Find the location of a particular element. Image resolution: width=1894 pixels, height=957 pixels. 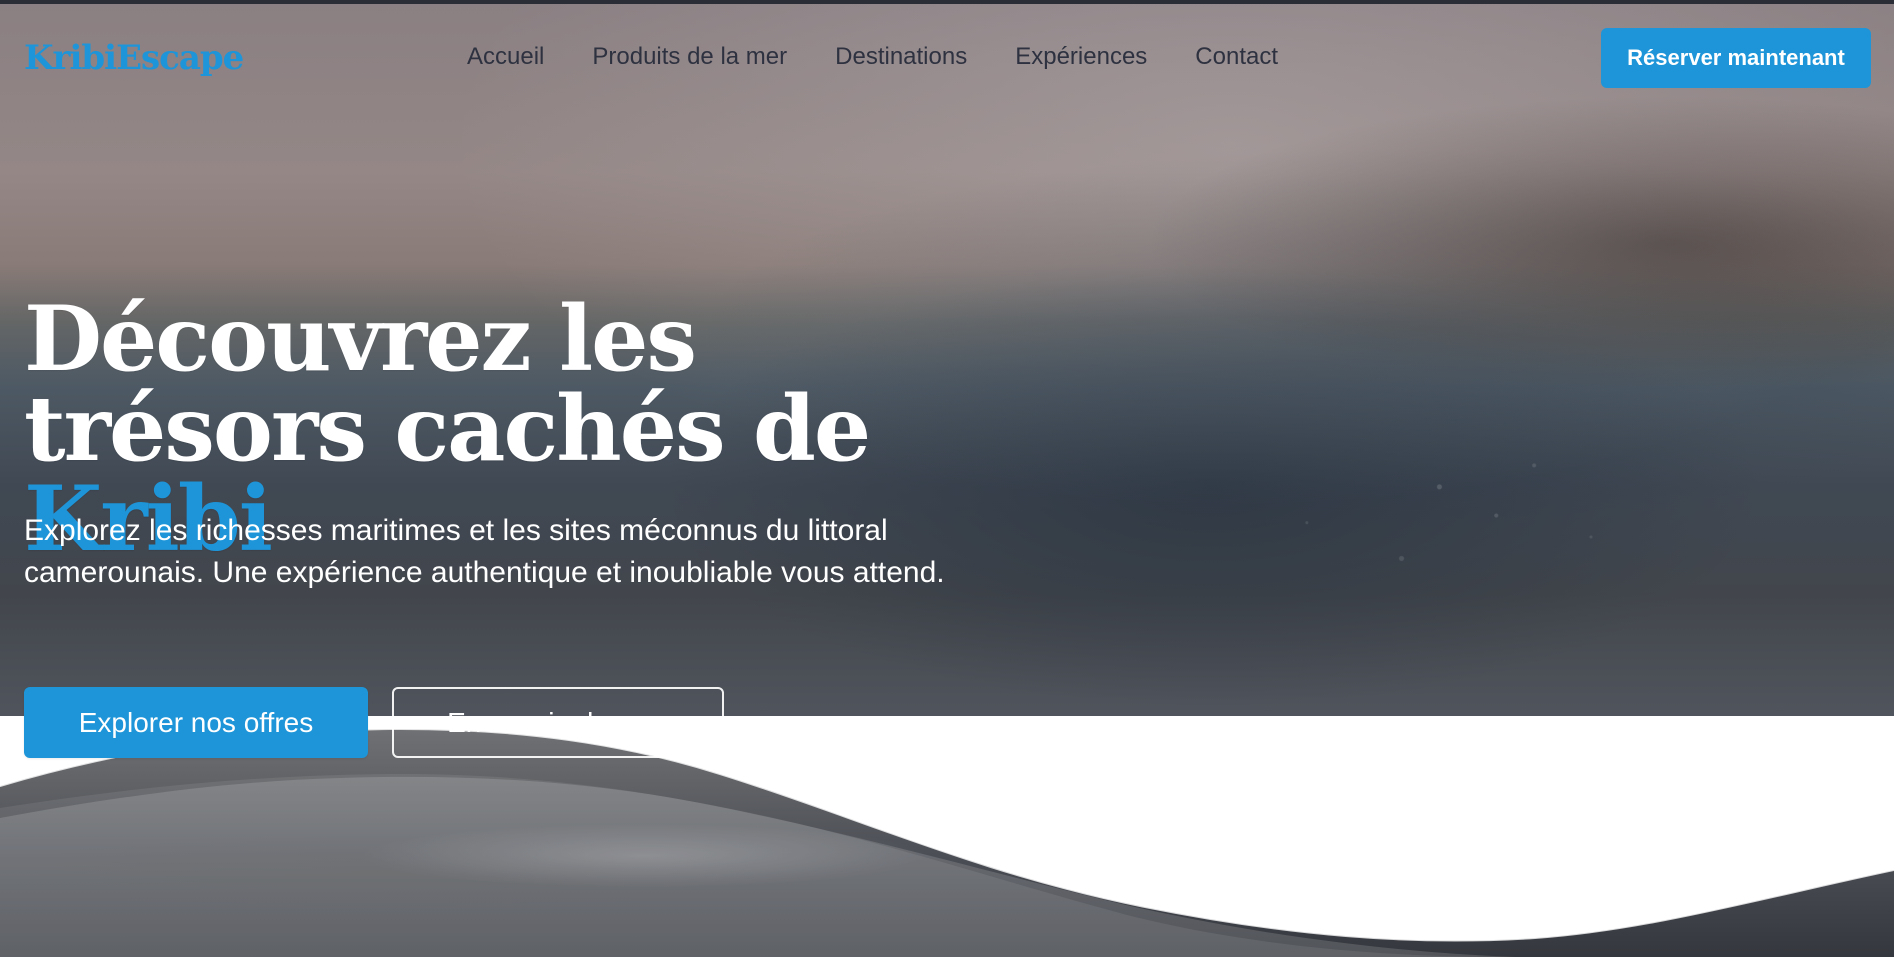

explore-offers-button: Explorer nos offres is located at coordinates (196, 722).